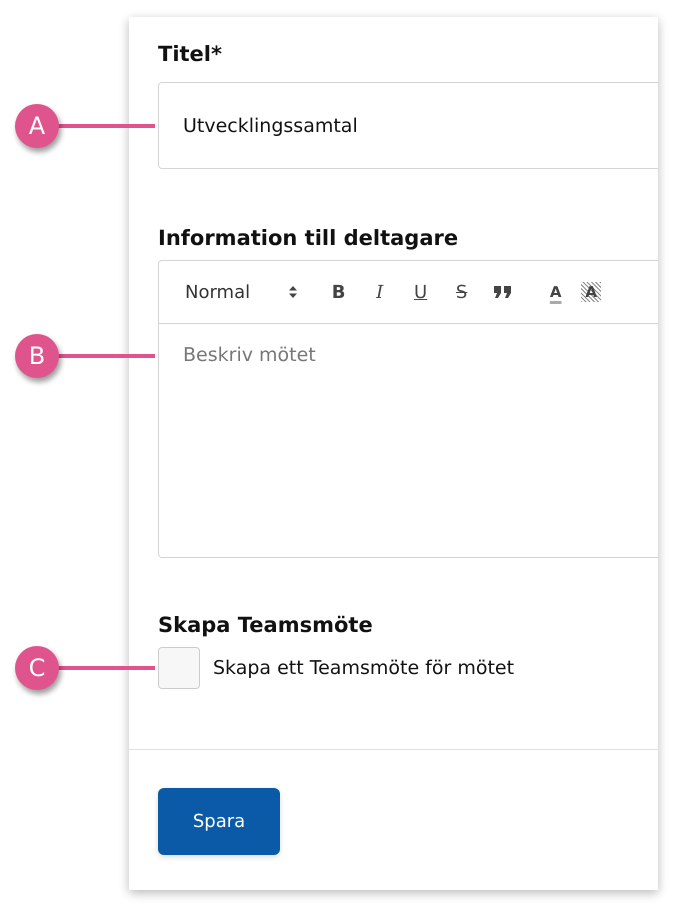  Describe the element at coordinates (190, 54) in the screenshot. I see `field-label: Titel*` at that location.